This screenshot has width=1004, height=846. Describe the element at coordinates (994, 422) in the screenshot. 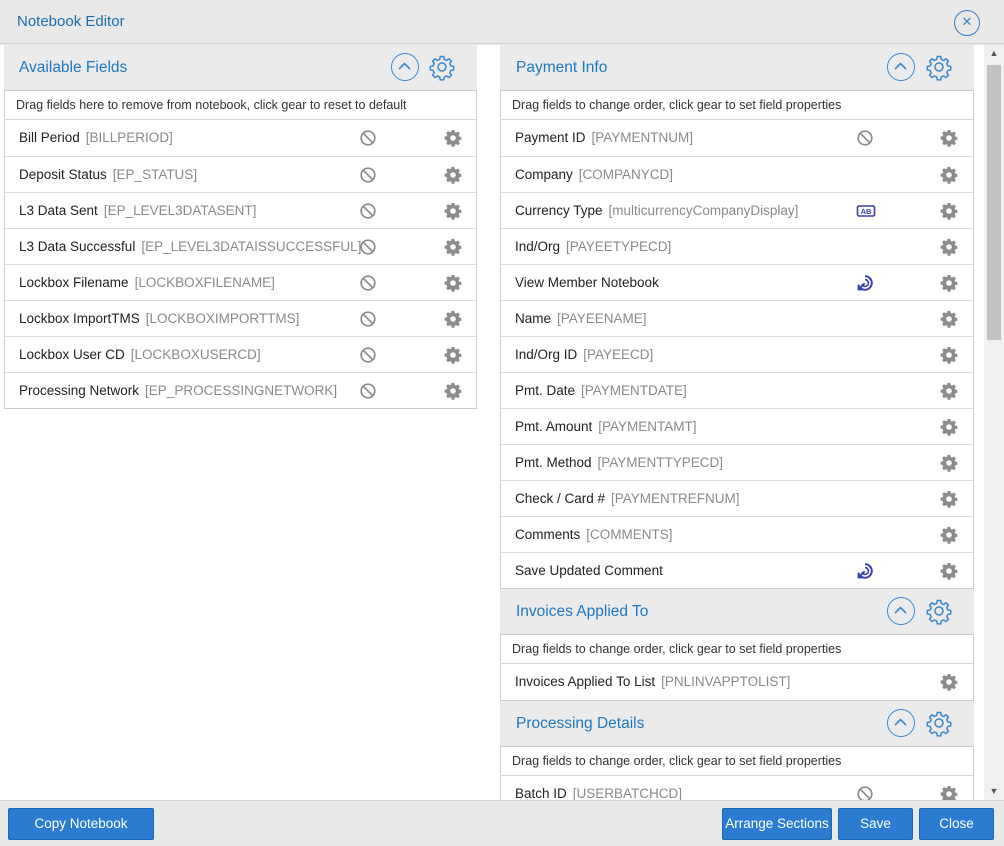

I see `vertical-scrollbar: ▲ ▼` at that location.